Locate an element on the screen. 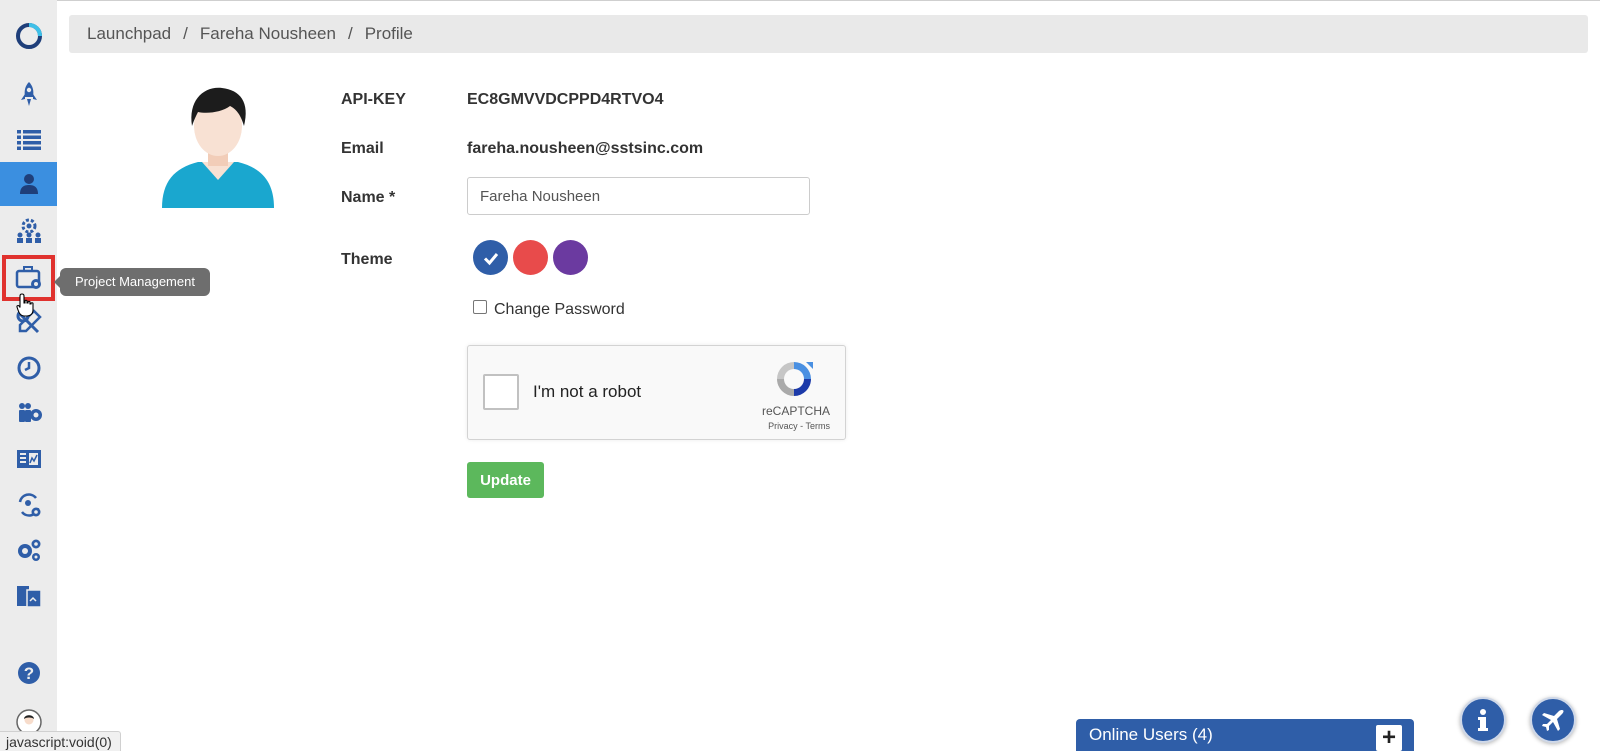 The image size is (1600, 752). breadcrumb: Launchpad / Fareha Nousheen / Profile is located at coordinates (828, 34).